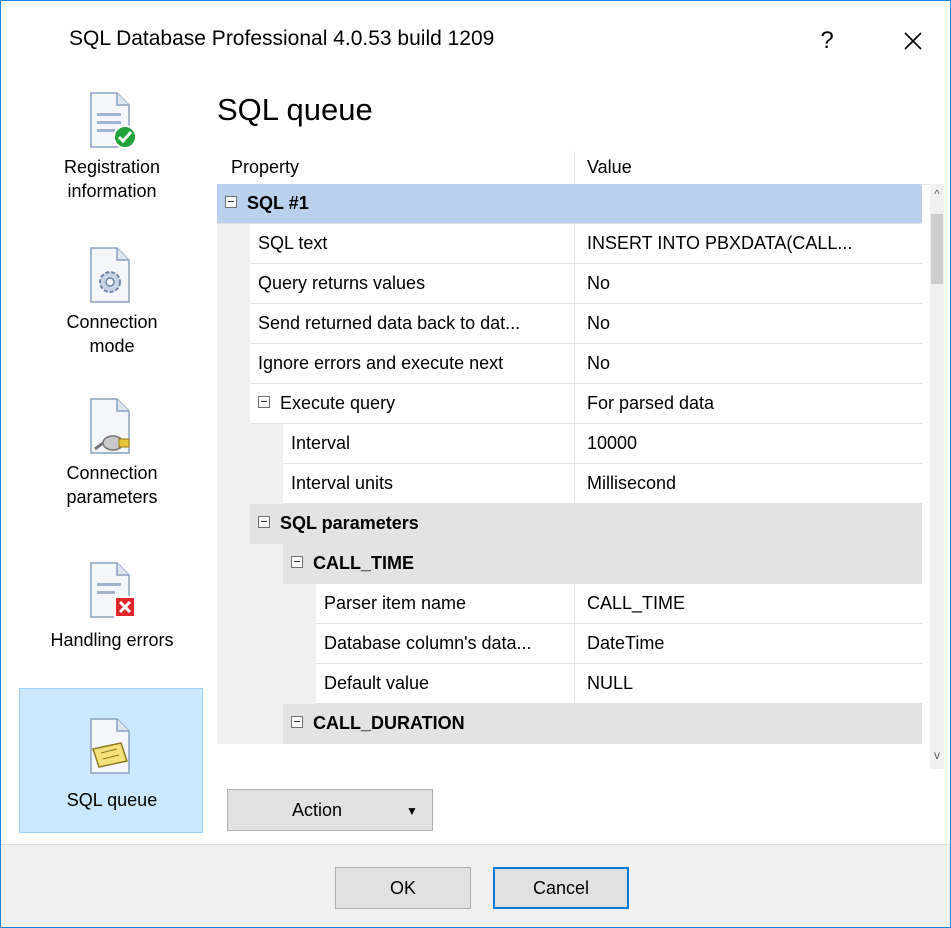 The width and height of the screenshot is (951, 928). Describe the element at coordinates (937, 476) in the screenshot. I see `vertical-scrollbar: ^ v` at that location.